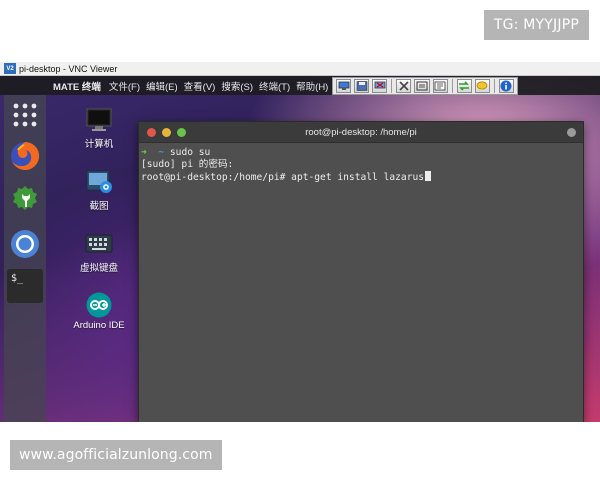 This screenshot has height=480, width=600. What do you see at coordinates (428, 176) in the screenshot?
I see `text-cursor` at bounding box center [428, 176].